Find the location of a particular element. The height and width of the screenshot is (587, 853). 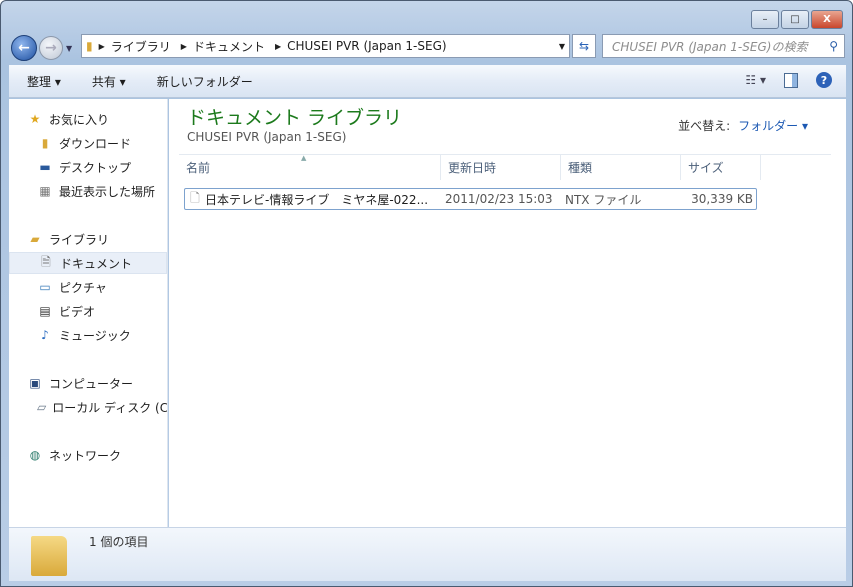

search-input: CHUSEI PVR (Japan 1-SEG)の検索 ⚲ is located at coordinates (723, 46).